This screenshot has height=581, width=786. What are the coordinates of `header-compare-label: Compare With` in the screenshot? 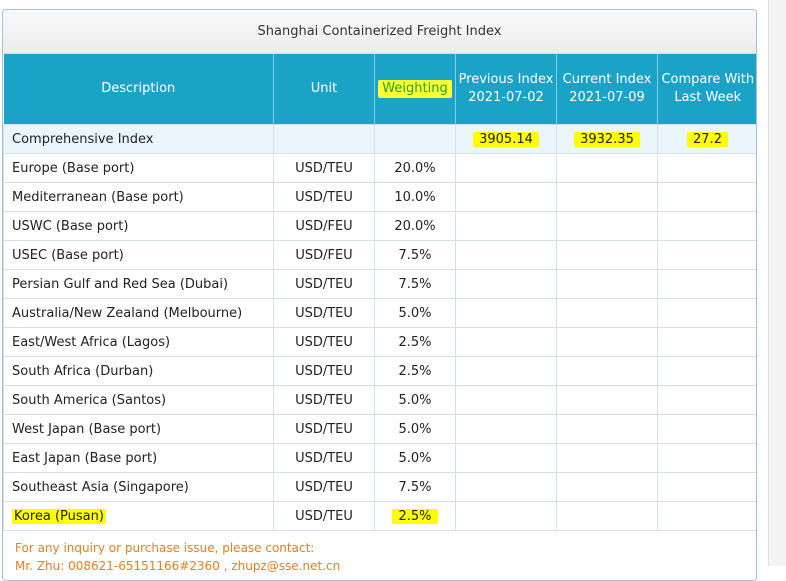 It's located at (708, 79).